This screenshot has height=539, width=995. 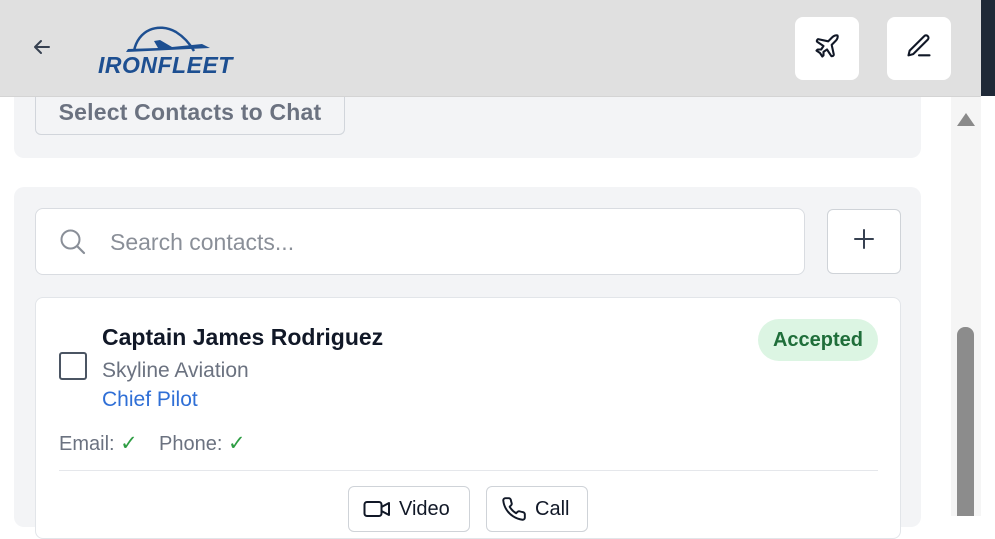 I want to click on search-input, so click(x=450, y=242).